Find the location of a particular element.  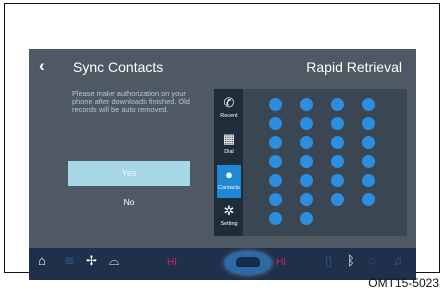

gear-icon: ✲ is located at coordinates (229, 210).